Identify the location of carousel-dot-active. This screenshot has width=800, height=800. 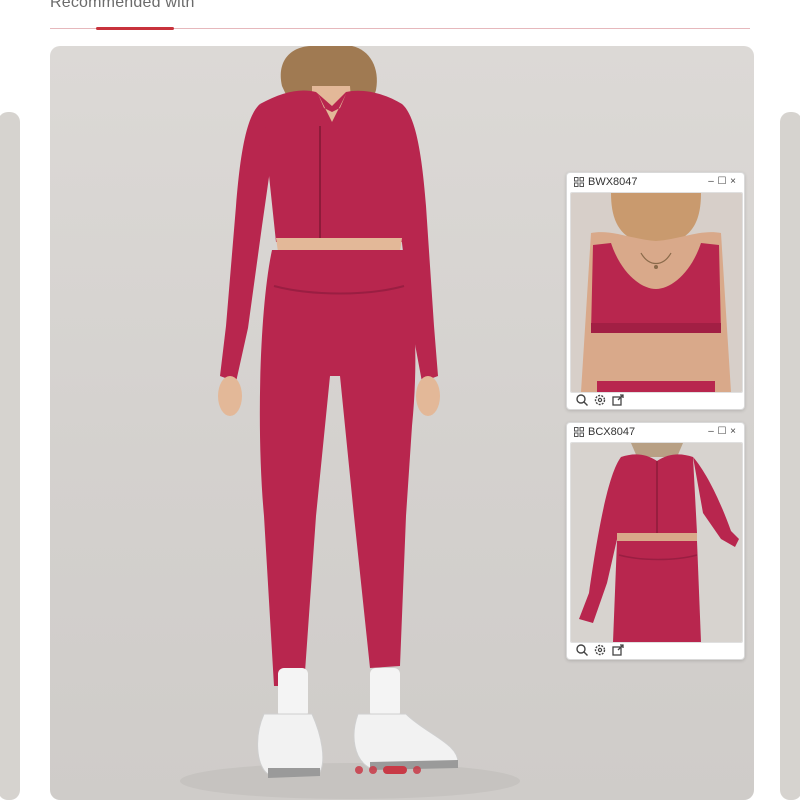
(395, 770).